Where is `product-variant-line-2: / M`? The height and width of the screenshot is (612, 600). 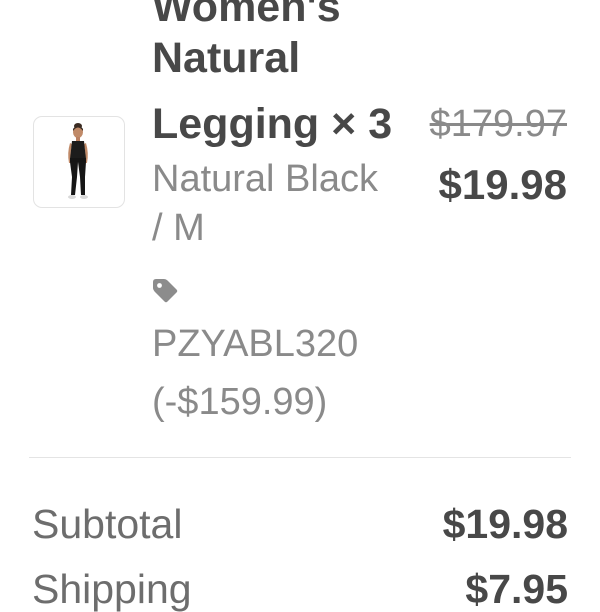
product-variant-line-2: / M is located at coordinates (178, 228).